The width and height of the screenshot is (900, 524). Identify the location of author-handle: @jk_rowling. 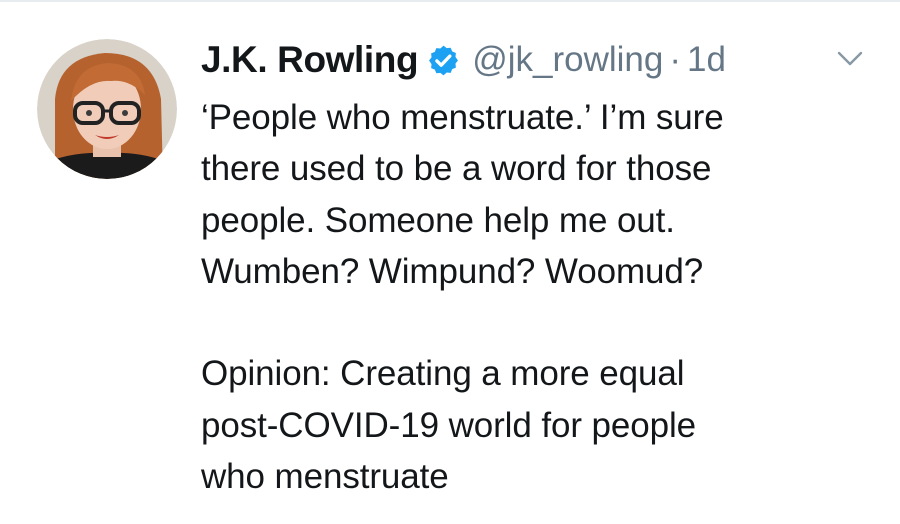
(567, 60).